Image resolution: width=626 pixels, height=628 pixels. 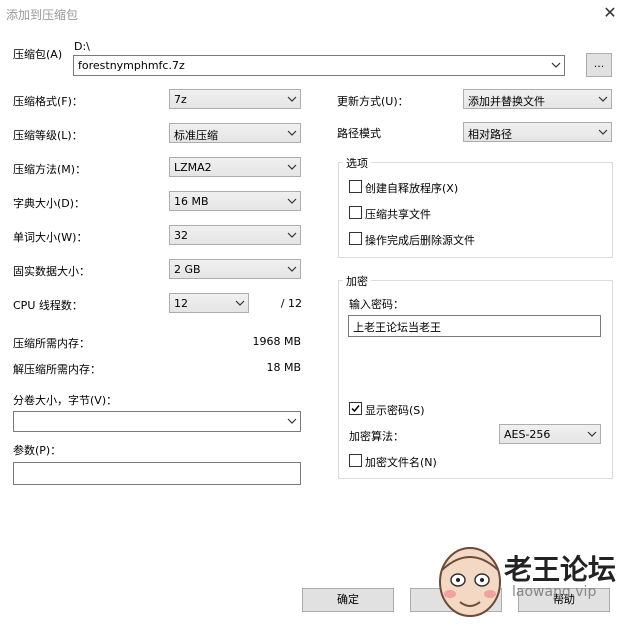 What do you see at coordinates (157, 421) in the screenshot?
I see `split-size-combo` at bounding box center [157, 421].